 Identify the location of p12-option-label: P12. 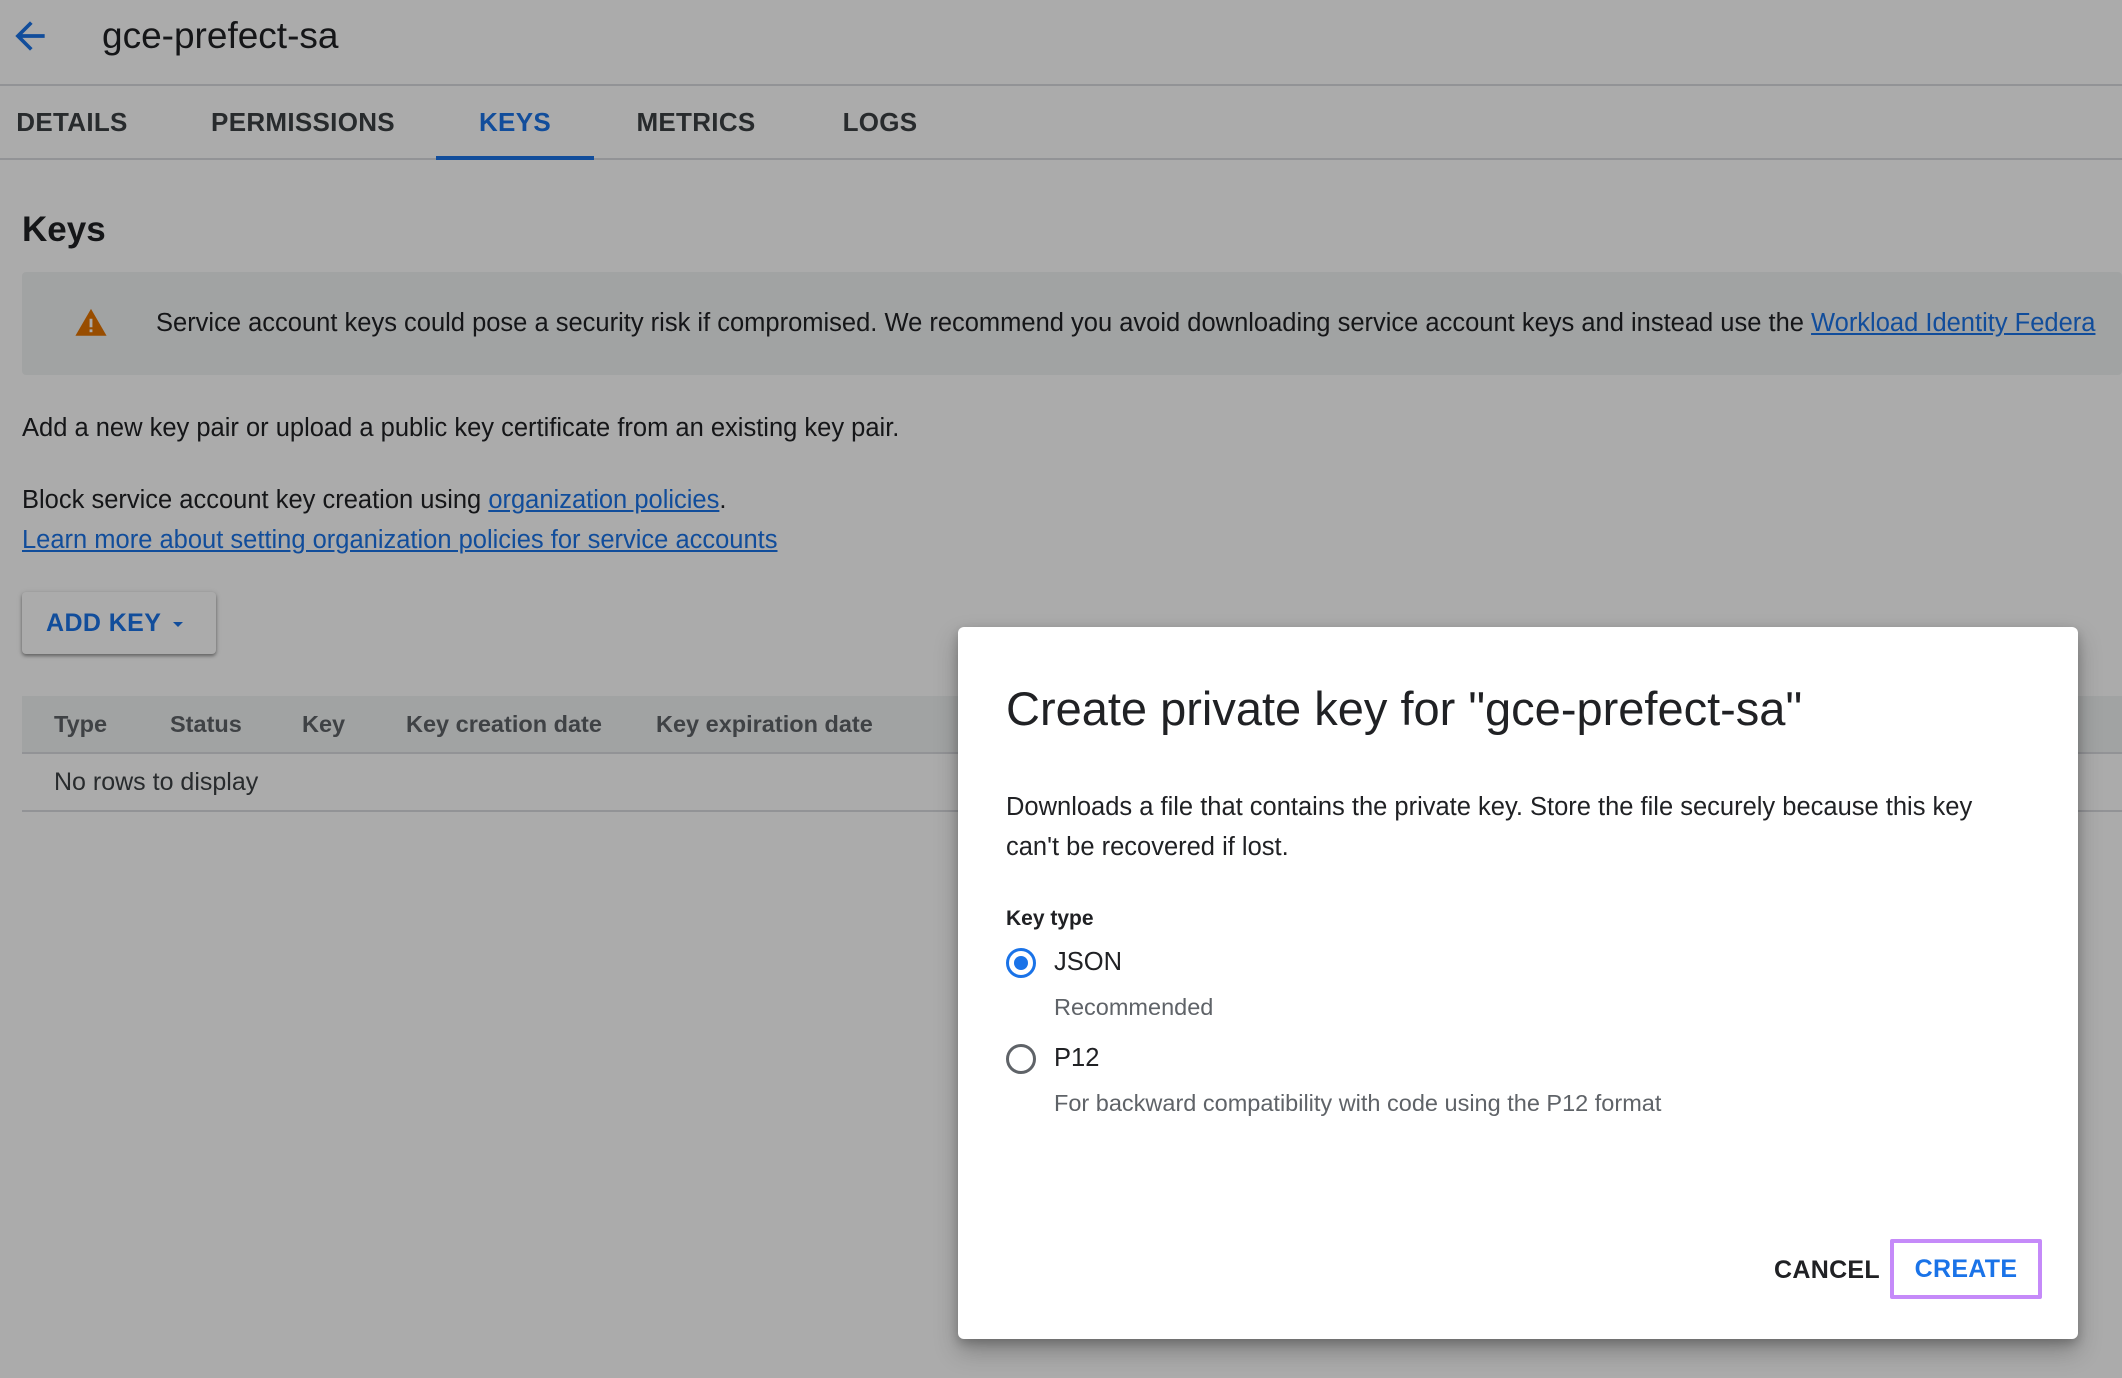
(1076, 1058).